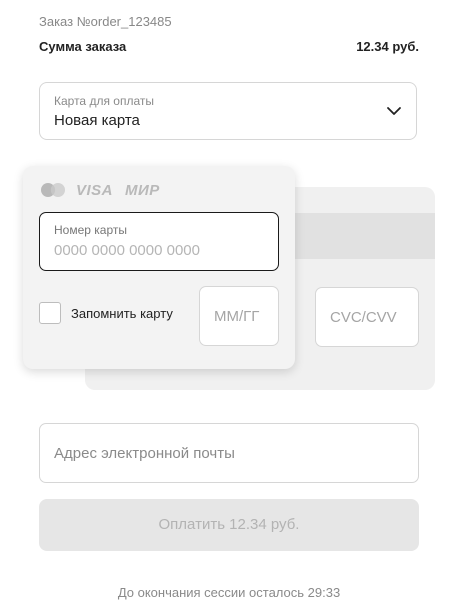  I want to click on card-brands: VISA МИР, so click(99, 190).